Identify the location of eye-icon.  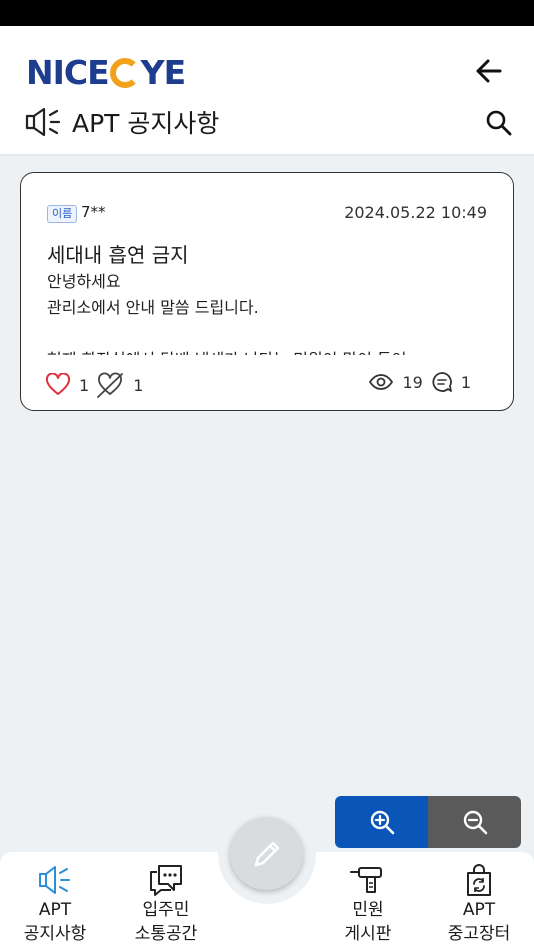
(381, 382).